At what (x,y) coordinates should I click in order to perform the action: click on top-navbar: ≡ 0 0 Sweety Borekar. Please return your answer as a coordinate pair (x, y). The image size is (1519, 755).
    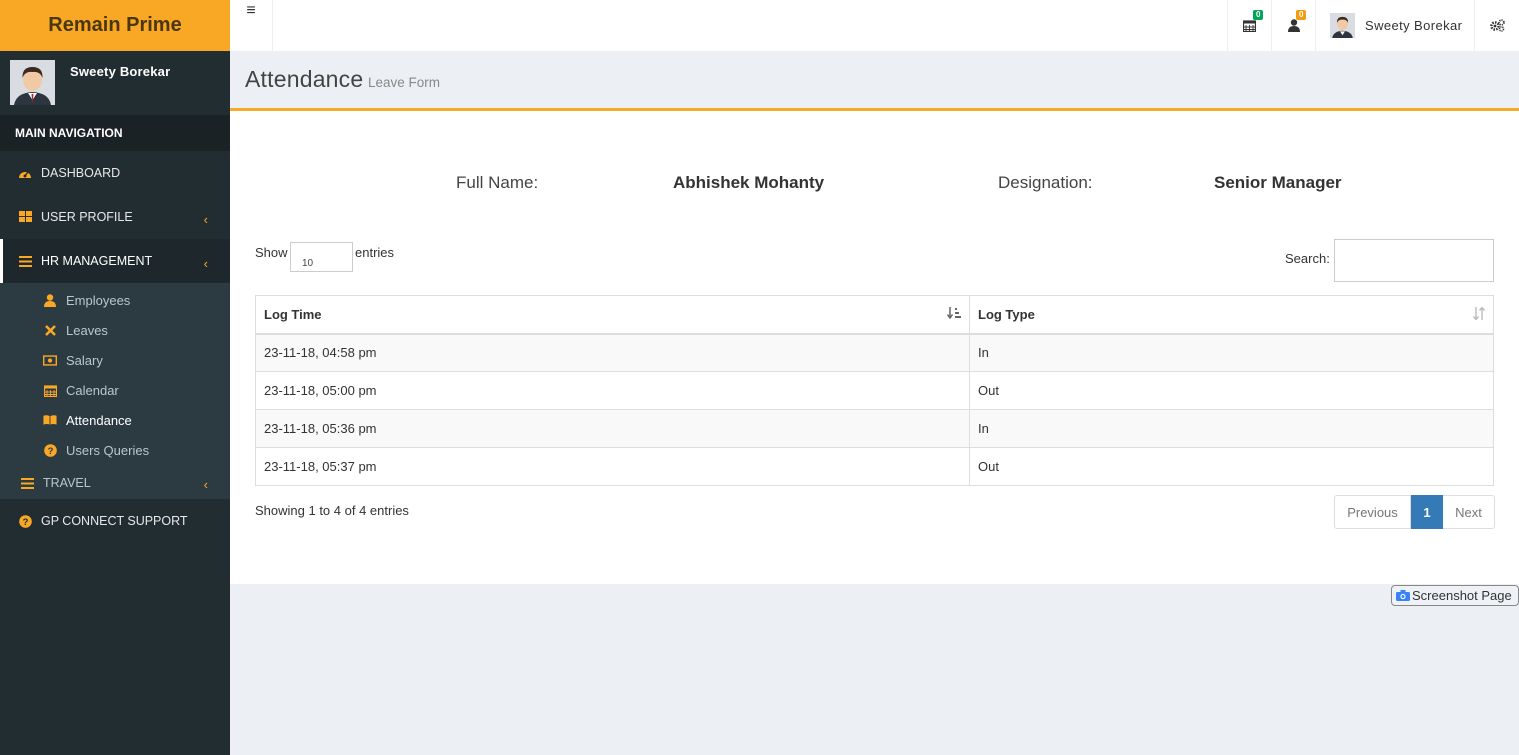
    Looking at the image, I should click on (874, 25).